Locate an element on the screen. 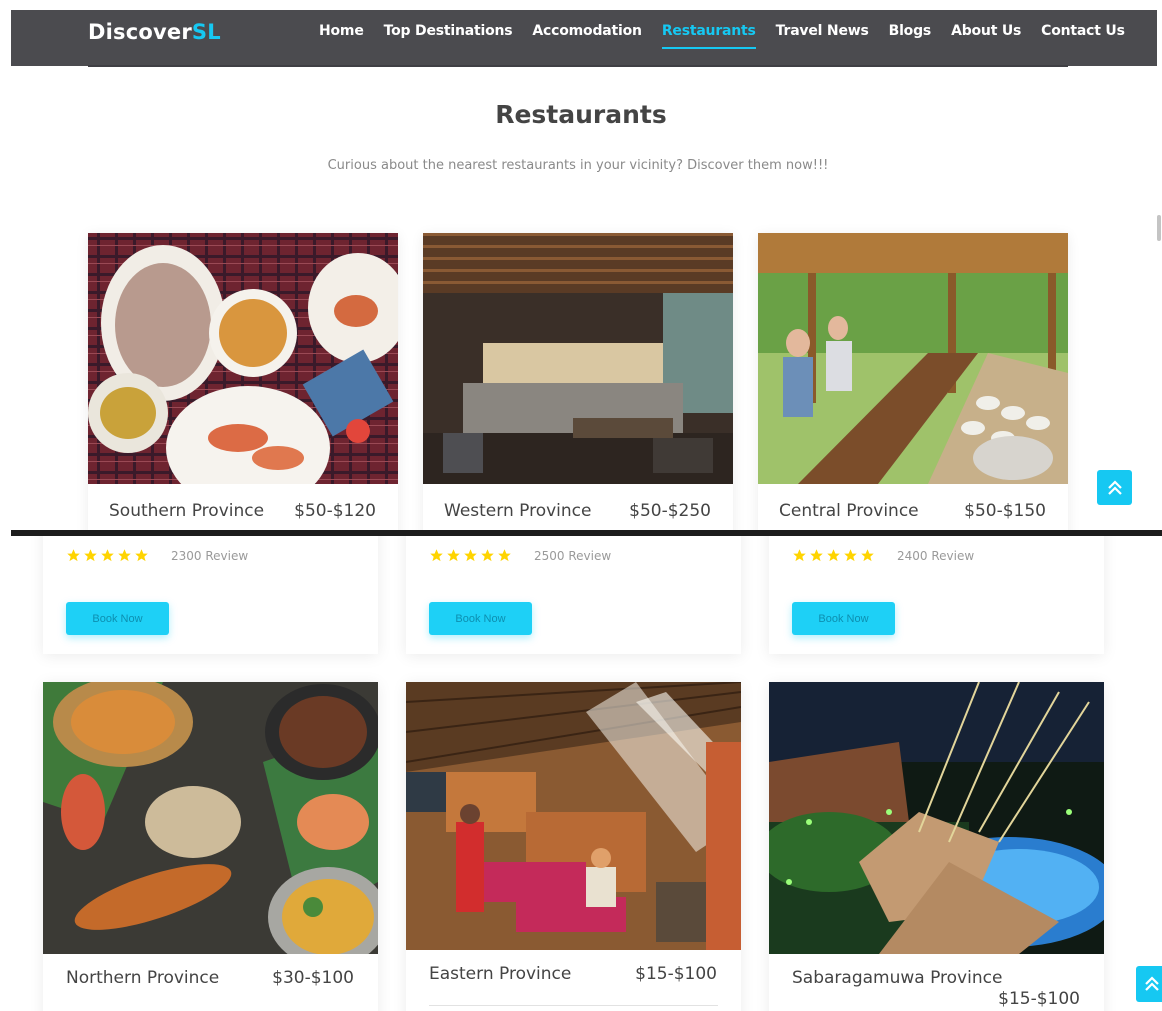  site-logo: DiscoverSL is located at coordinates (154, 32).